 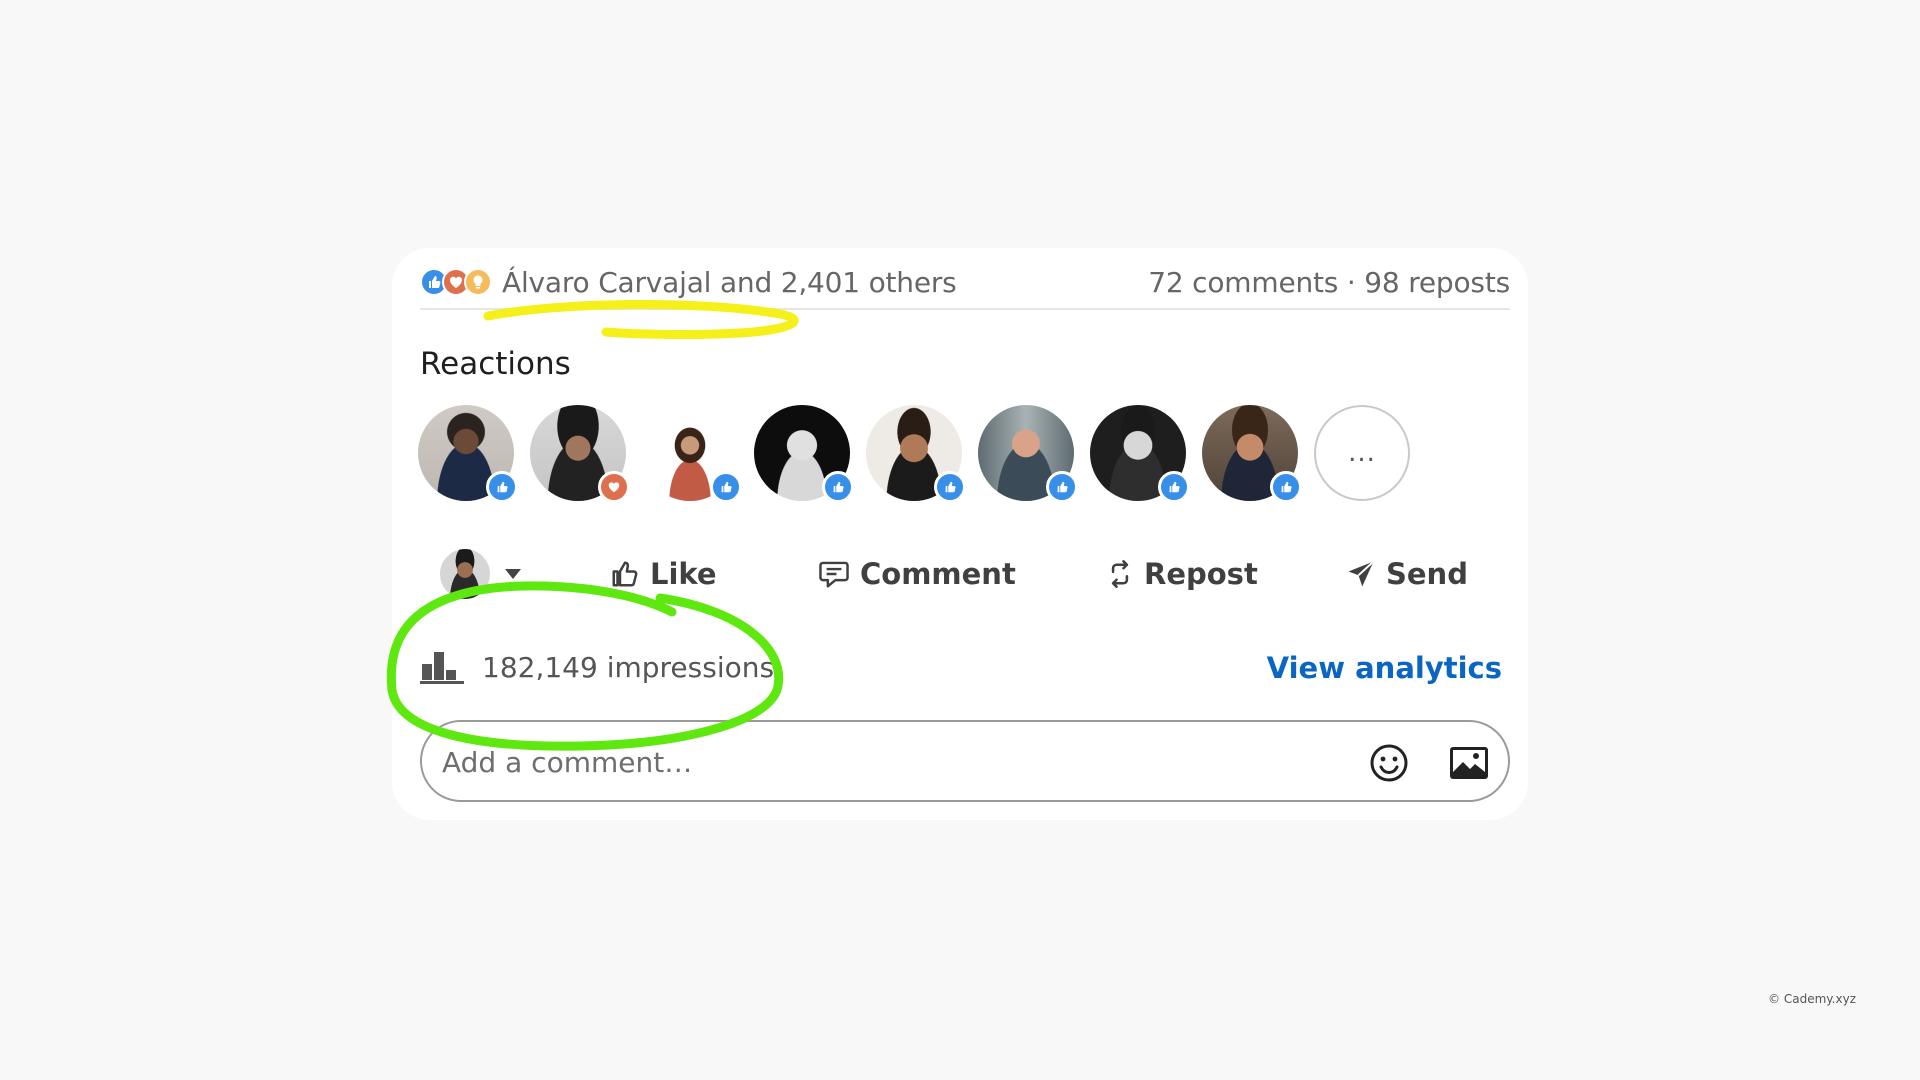 What do you see at coordinates (513, 574) in the screenshot?
I see `caret-down-icon` at bounding box center [513, 574].